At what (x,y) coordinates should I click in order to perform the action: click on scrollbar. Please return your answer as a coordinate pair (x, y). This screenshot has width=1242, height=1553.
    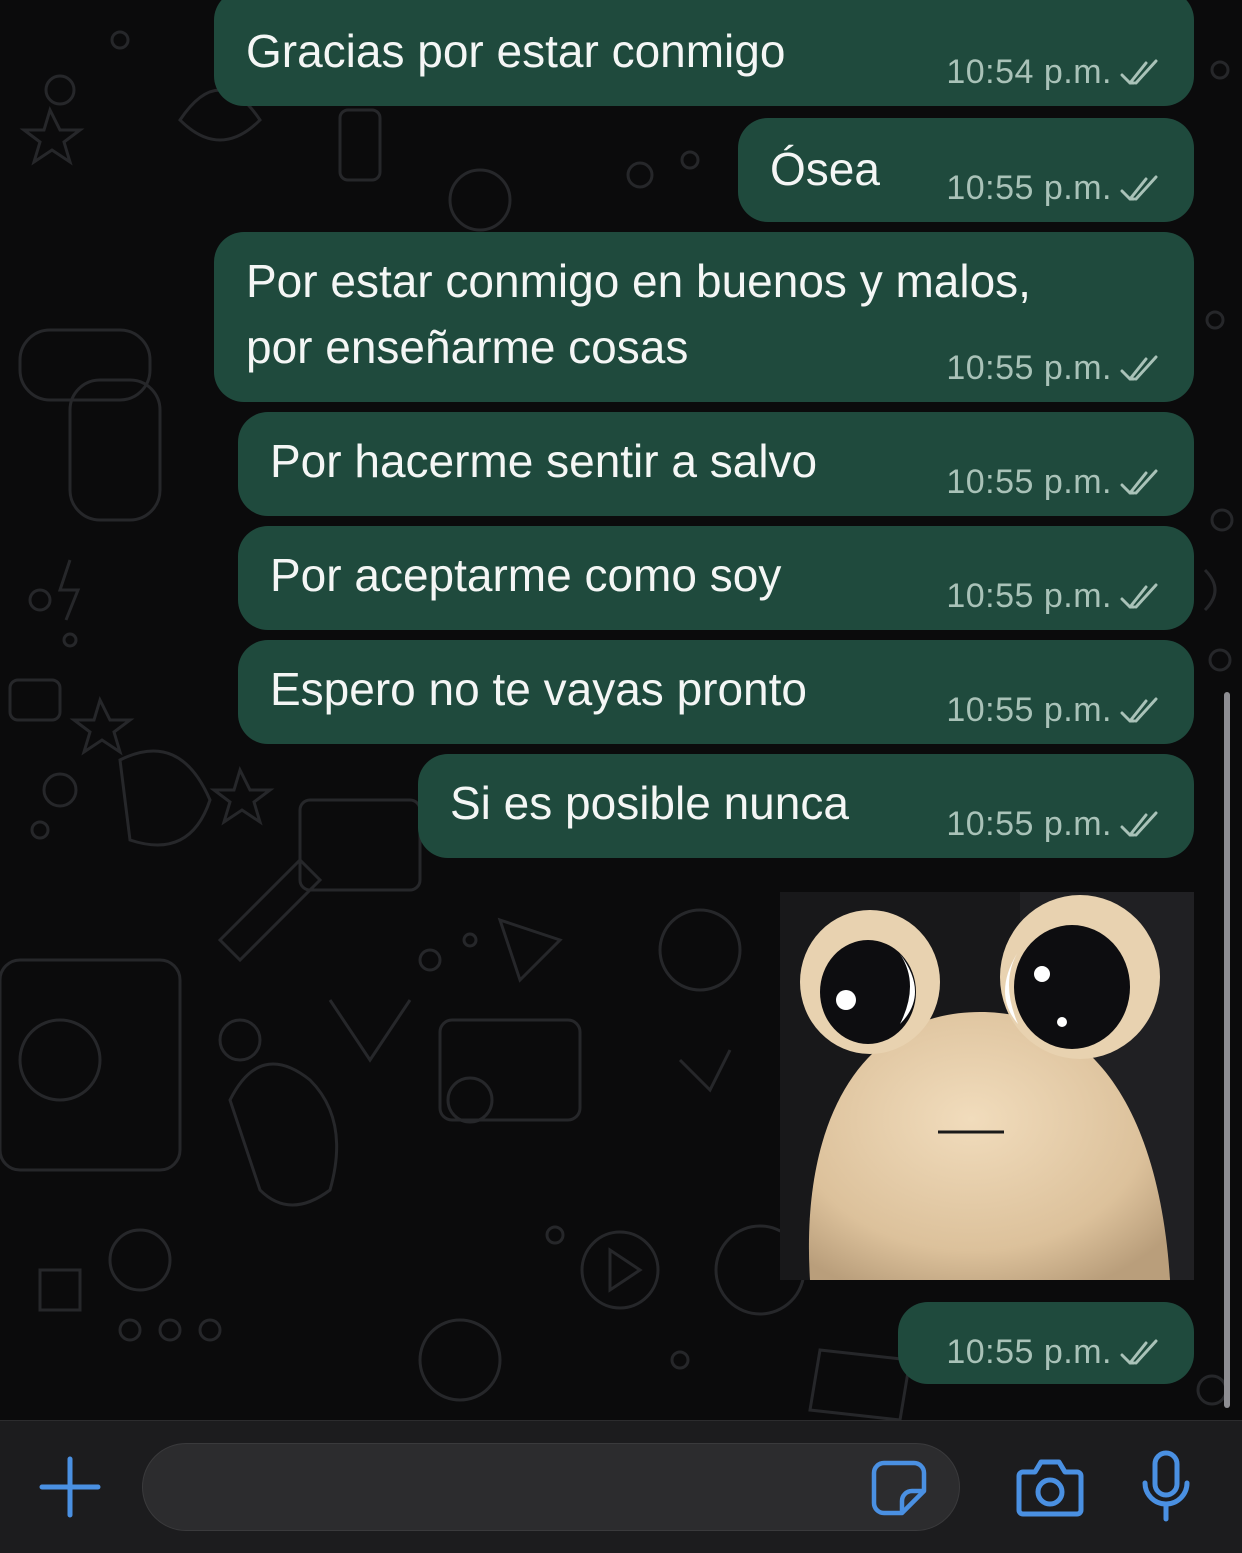
    Looking at the image, I should click on (1227, 1050).